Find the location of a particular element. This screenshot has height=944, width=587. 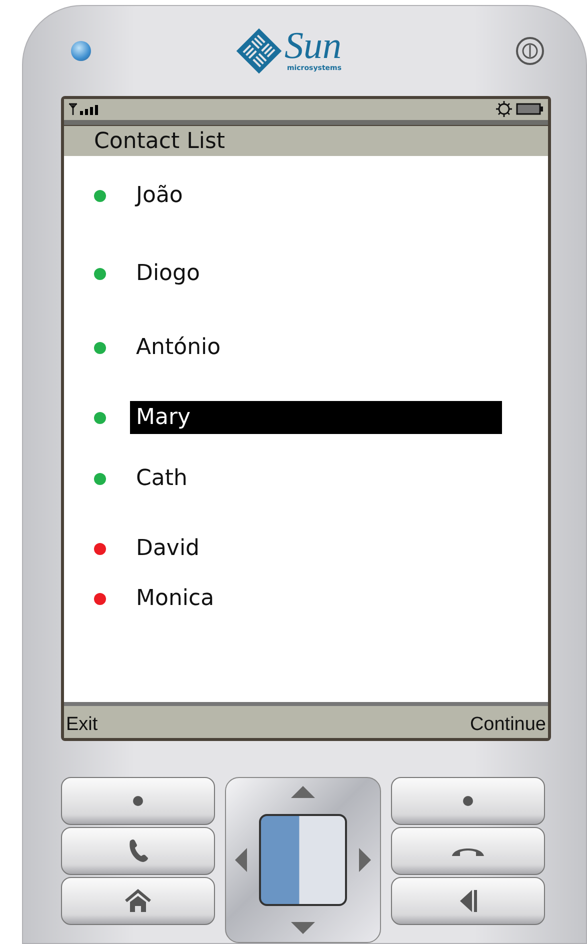

contact-item: Cath is located at coordinates (316, 479).